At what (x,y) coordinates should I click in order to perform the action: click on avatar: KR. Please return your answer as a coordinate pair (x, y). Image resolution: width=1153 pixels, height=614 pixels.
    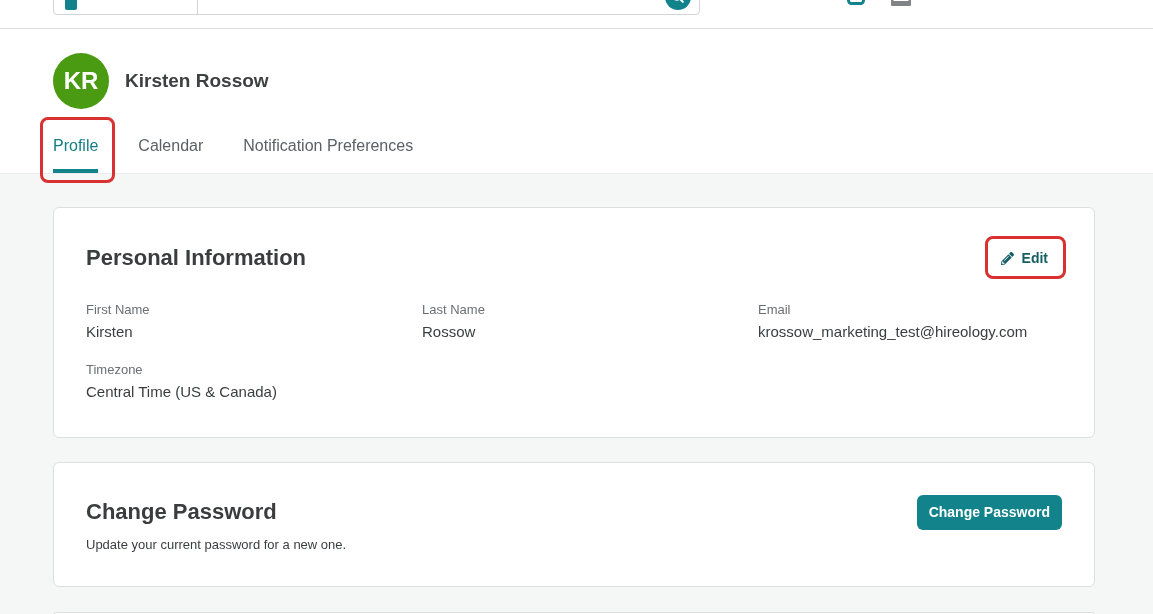
    Looking at the image, I should click on (81, 81).